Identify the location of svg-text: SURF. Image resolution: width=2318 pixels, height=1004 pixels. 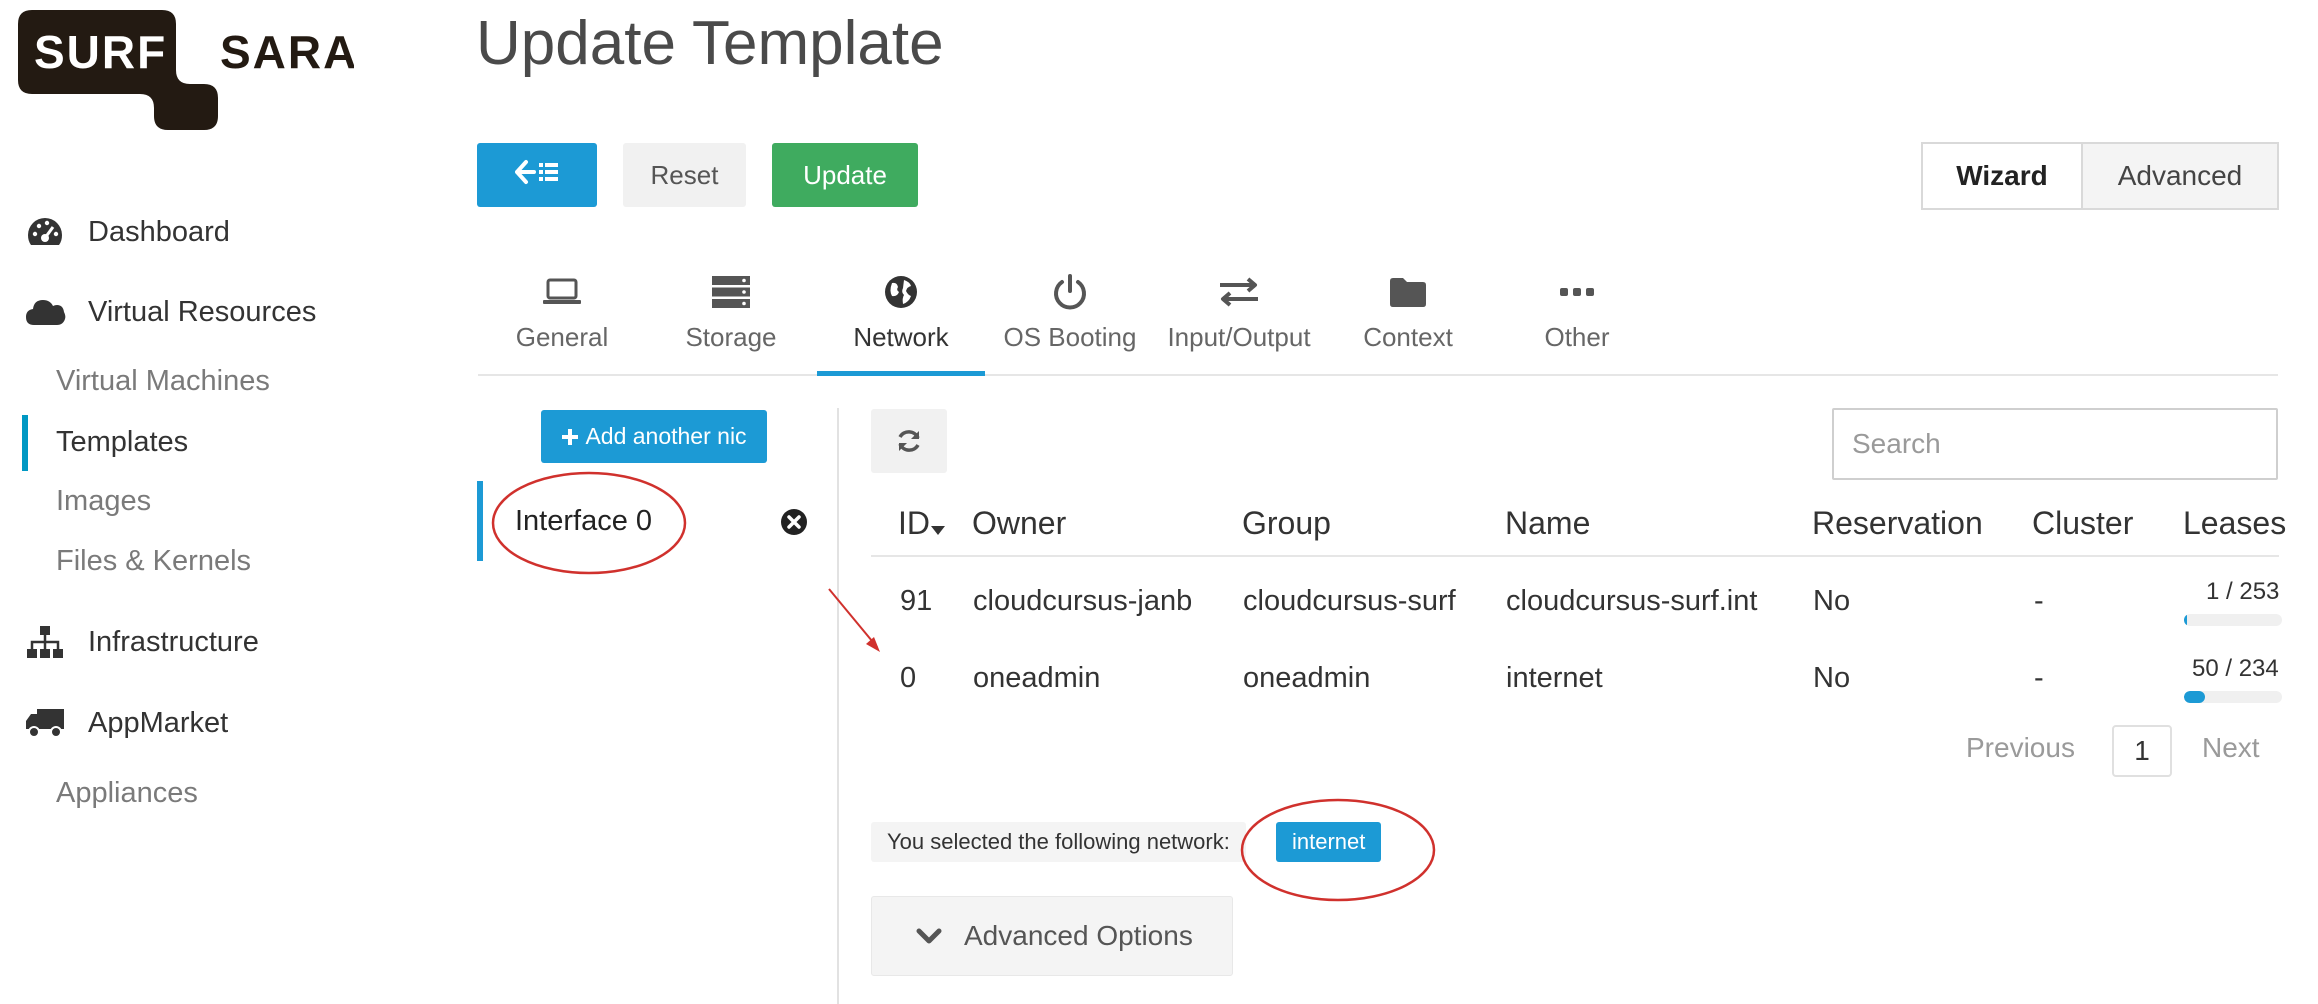
(100, 52).